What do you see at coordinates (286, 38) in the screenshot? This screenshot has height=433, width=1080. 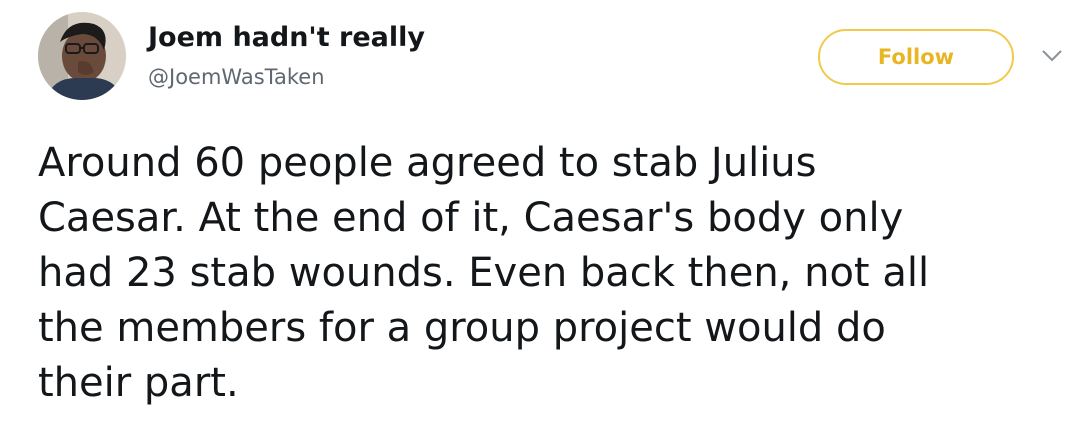 I see `display-name: Joem hadn't really` at bounding box center [286, 38].